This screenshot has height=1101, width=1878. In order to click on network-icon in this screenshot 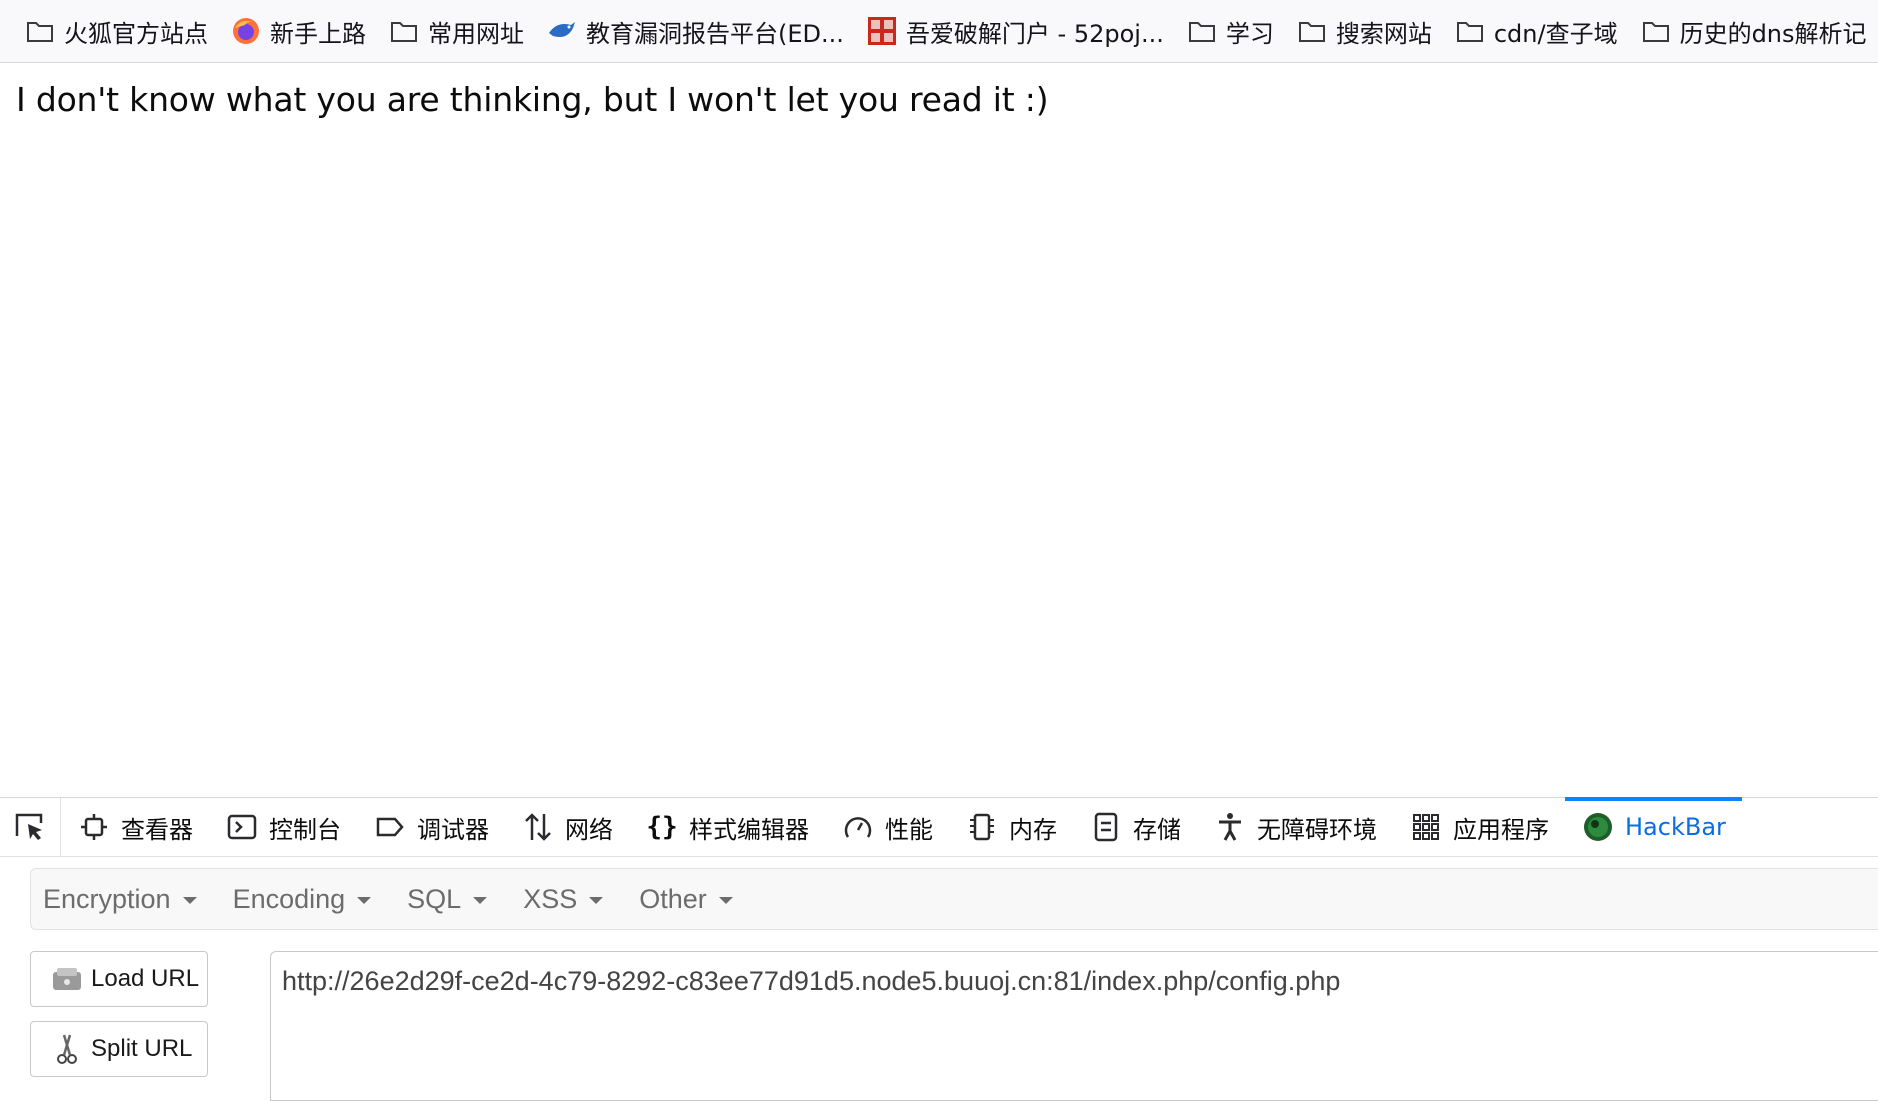, I will do `click(538, 827)`.